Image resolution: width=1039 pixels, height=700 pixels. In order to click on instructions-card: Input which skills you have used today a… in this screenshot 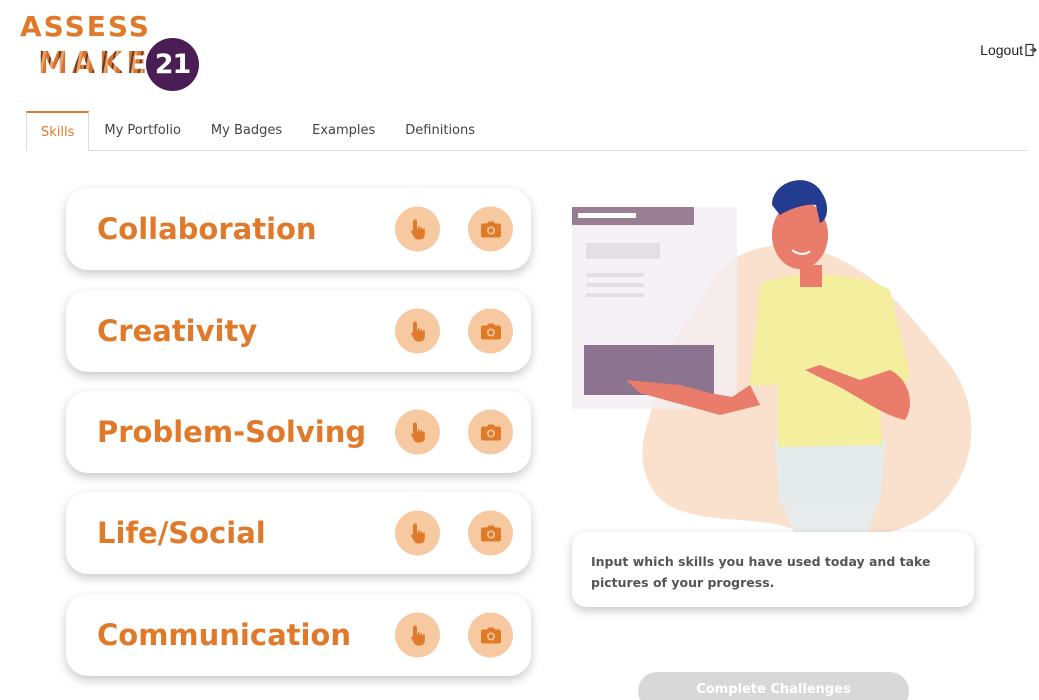, I will do `click(773, 569)`.